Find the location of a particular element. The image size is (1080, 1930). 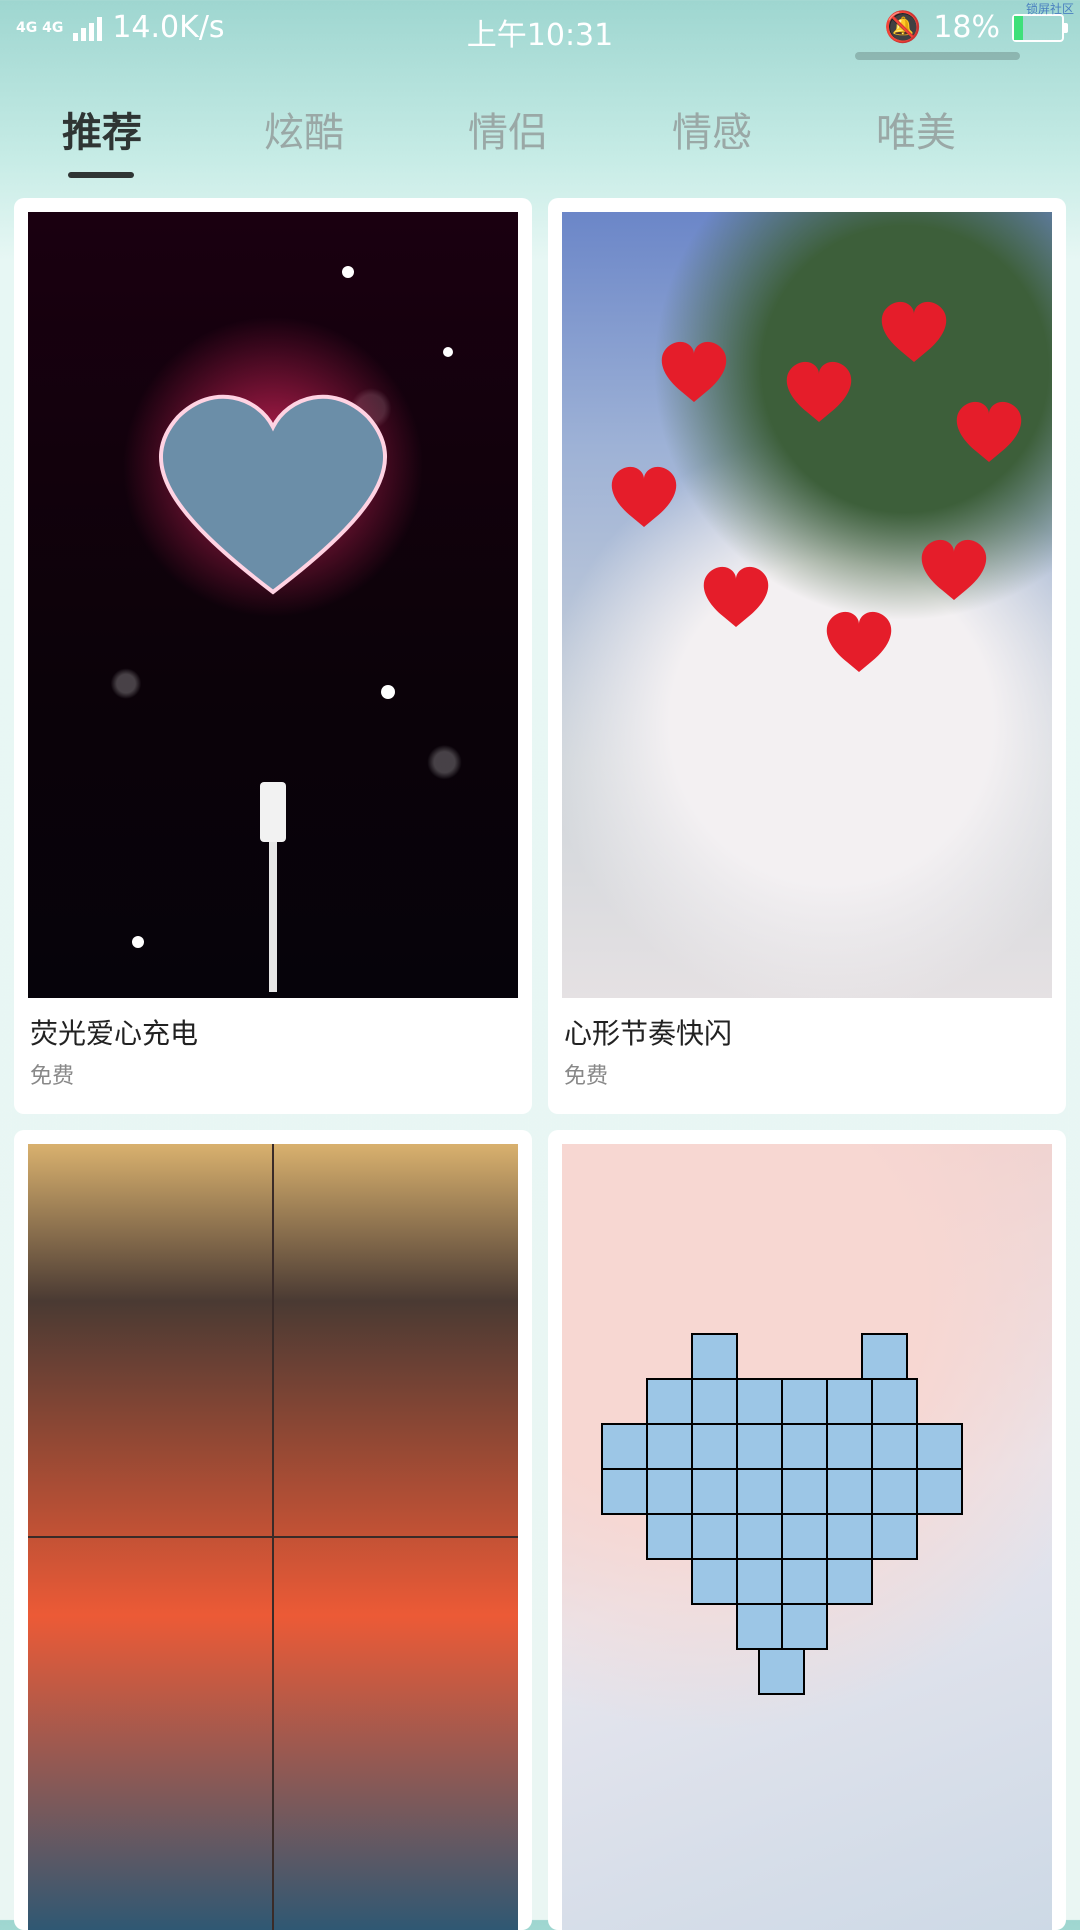

notification-pill is located at coordinates (937, 56).